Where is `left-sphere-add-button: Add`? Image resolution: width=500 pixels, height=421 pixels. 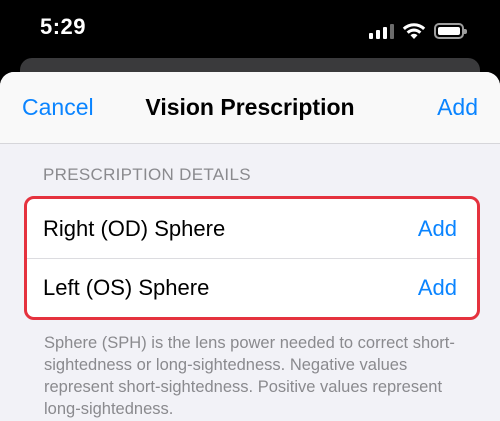 left-sphere-add-button: Add is located at coordinates (437, 288).